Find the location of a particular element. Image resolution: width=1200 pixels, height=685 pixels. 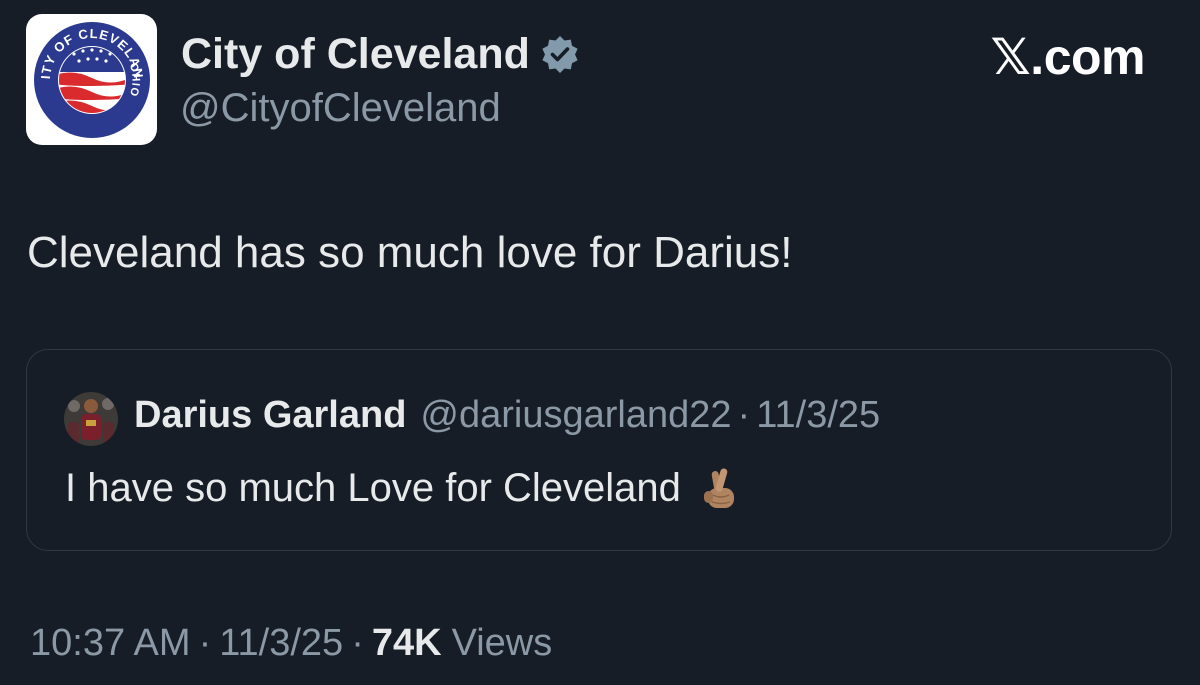

quote-text: I have so much Love for Cleveland is located at coordinates (373, 487).